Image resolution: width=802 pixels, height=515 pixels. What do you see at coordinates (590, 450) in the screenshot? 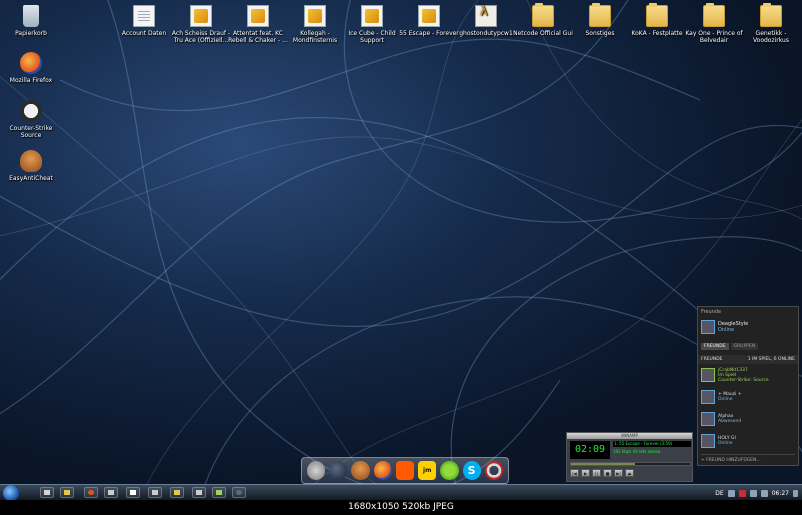
I see `winamp-time-display: 02:09` at bounding box center [590, 450].